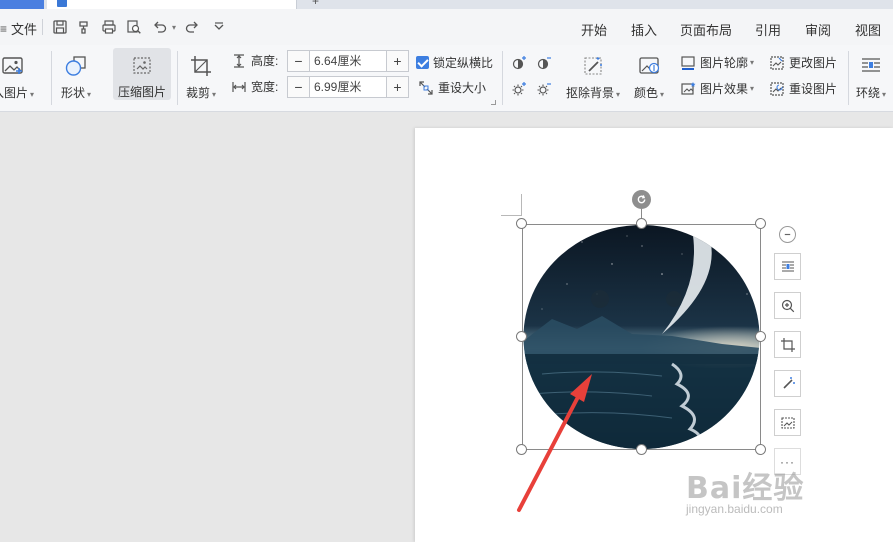  What do you see at coordinates (803, 88) in the screenshot?
I see `reset-picture-button: 重设图片` at bounding box center [803, 88].